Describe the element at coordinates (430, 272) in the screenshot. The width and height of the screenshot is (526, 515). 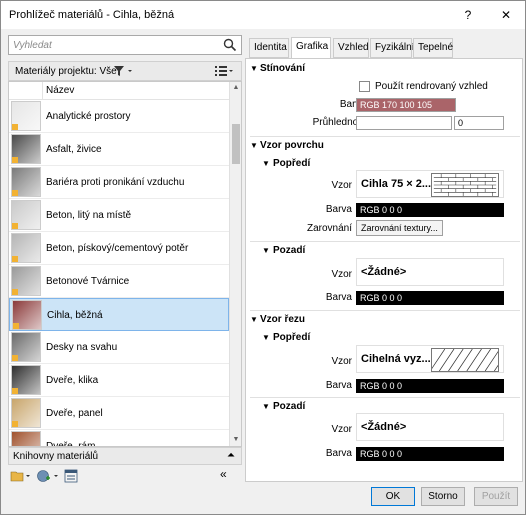
I see `surface-bg-pattern-selector: <Žádné>` at that location.